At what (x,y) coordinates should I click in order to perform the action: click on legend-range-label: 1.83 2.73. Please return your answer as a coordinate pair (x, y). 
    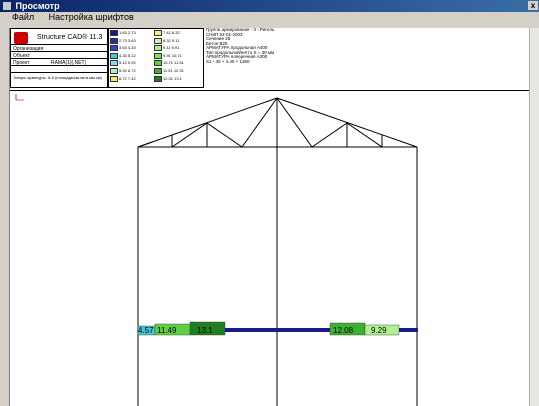
    Looking at the image, I should click on (127, 32).